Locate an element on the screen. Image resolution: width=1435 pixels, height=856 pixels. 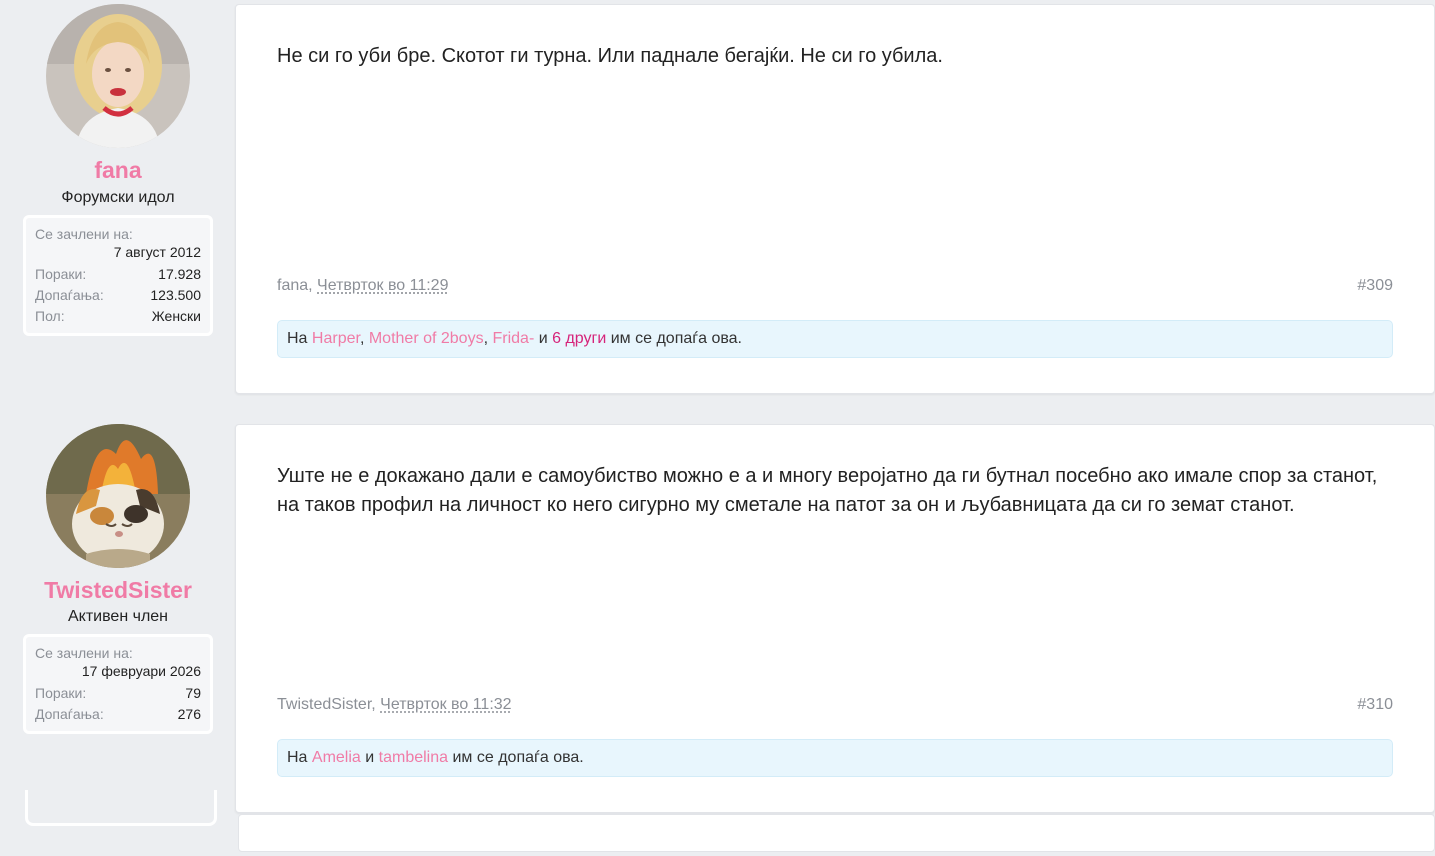
stat-row: Пораки: 17.928 is located at coordinates (118, 274).